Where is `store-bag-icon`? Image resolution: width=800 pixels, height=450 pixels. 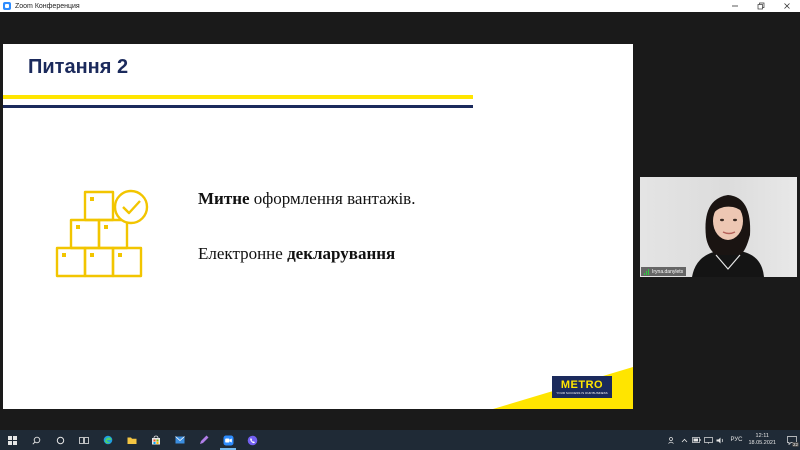 store-bag-icon is located at coordinates (156, 440).